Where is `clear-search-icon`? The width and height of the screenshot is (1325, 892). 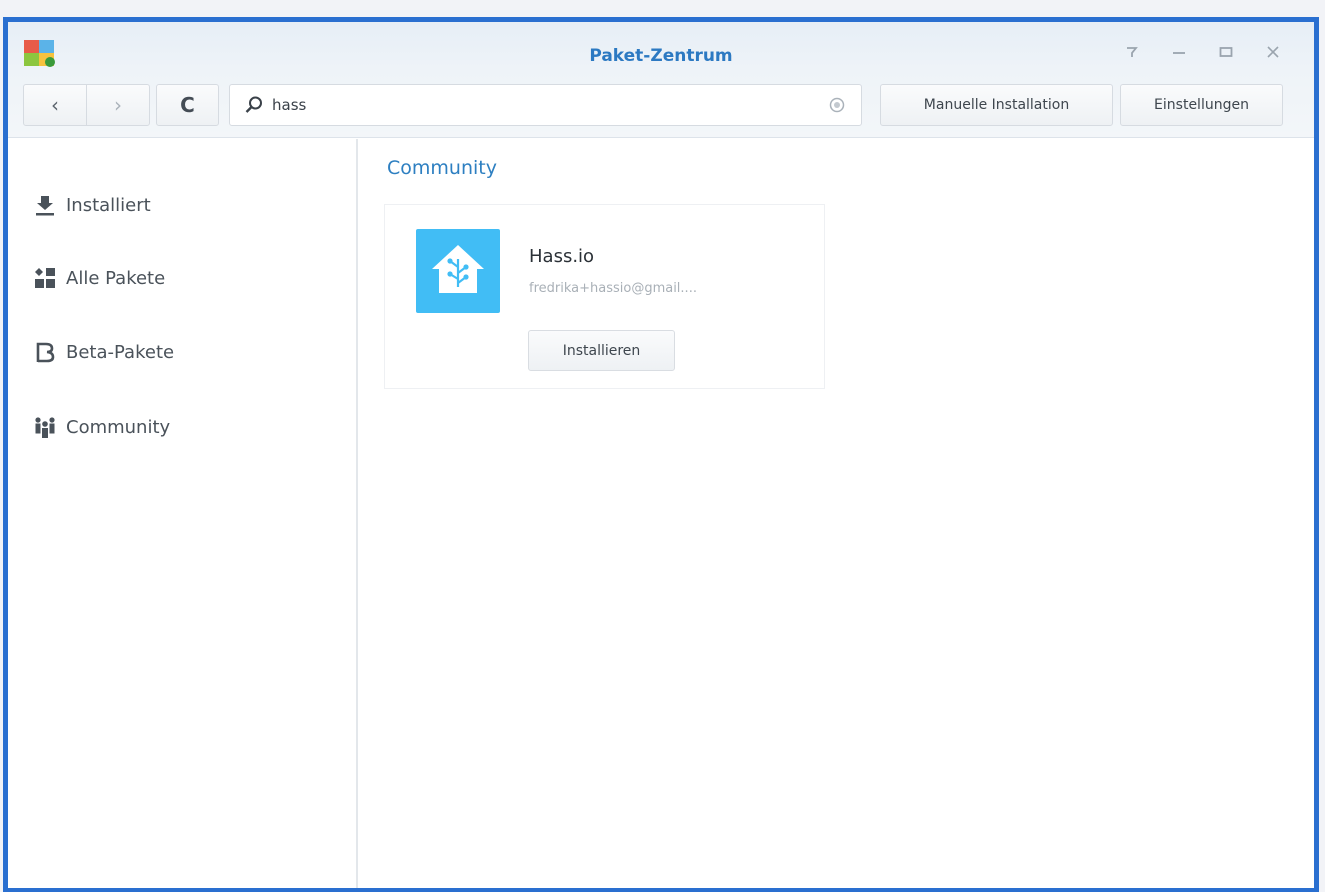 clear-search-icon is located at coordinates (837, 105).